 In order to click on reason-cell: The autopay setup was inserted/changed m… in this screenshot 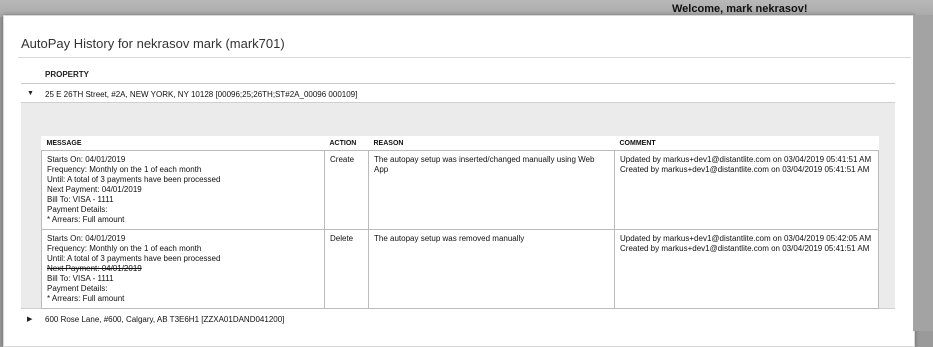, I will do `click(491, 190)`.